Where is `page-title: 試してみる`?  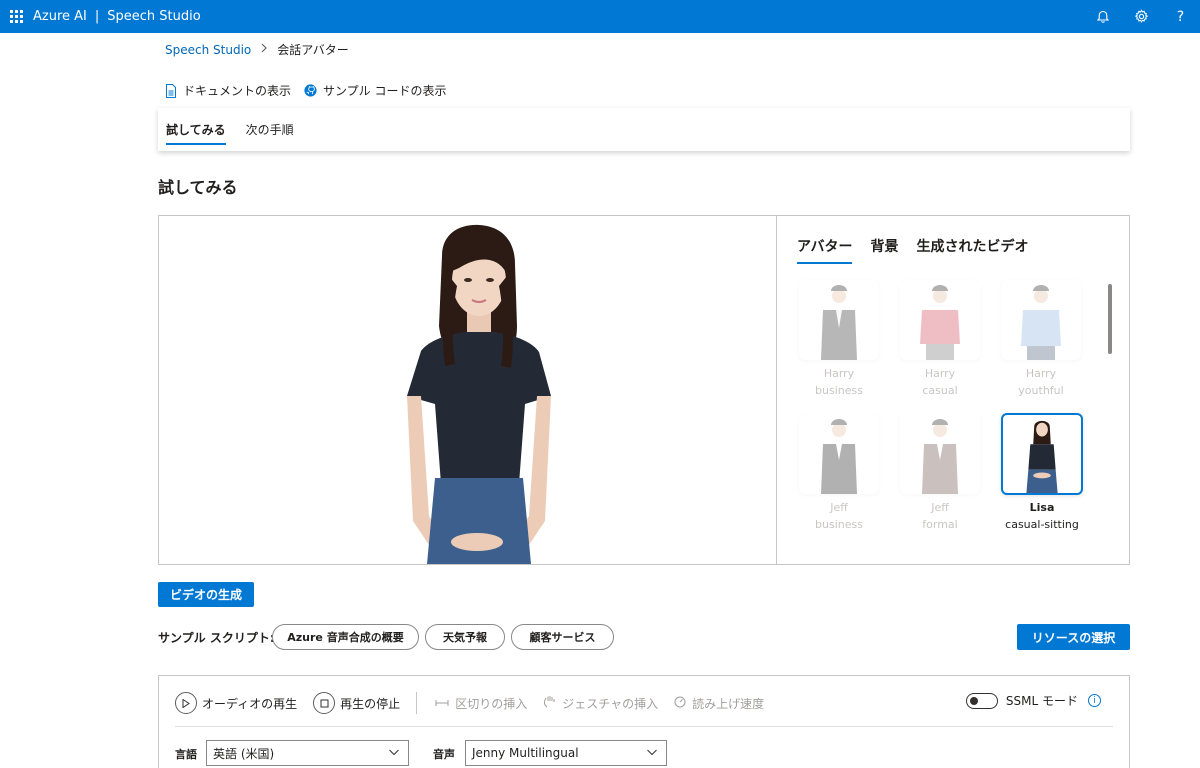 page-title: 試してみる is located at coordinates (198, 187).